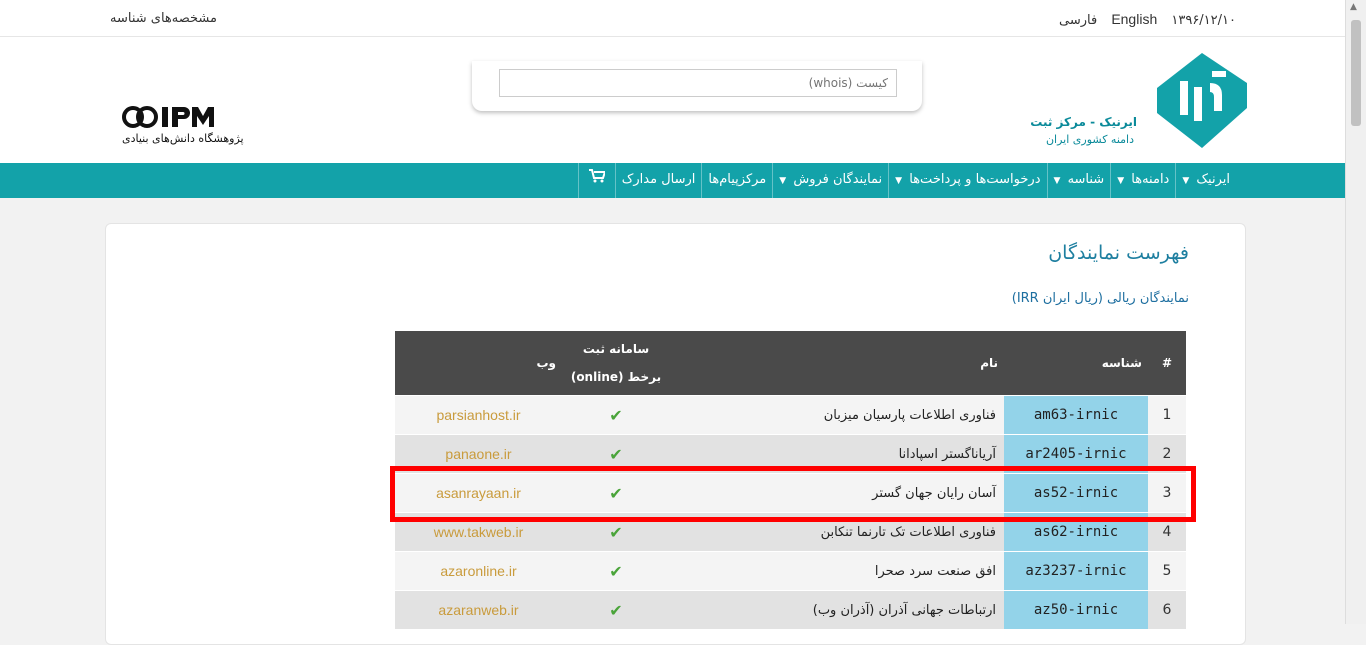 This screenshot has height=645, width=1366. What do you see at coordinates (1076, 415) in the screenshot?
I see `row-id: am63-irnic` at bounding box center [1076, 415].